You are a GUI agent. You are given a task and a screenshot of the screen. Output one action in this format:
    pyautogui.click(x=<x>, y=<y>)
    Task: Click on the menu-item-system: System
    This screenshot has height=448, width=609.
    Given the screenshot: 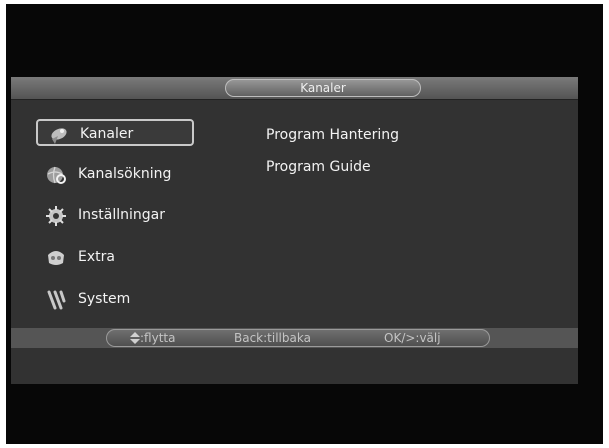 What is the action you would take?
    pyautogui.click(x=115, y=299)
    